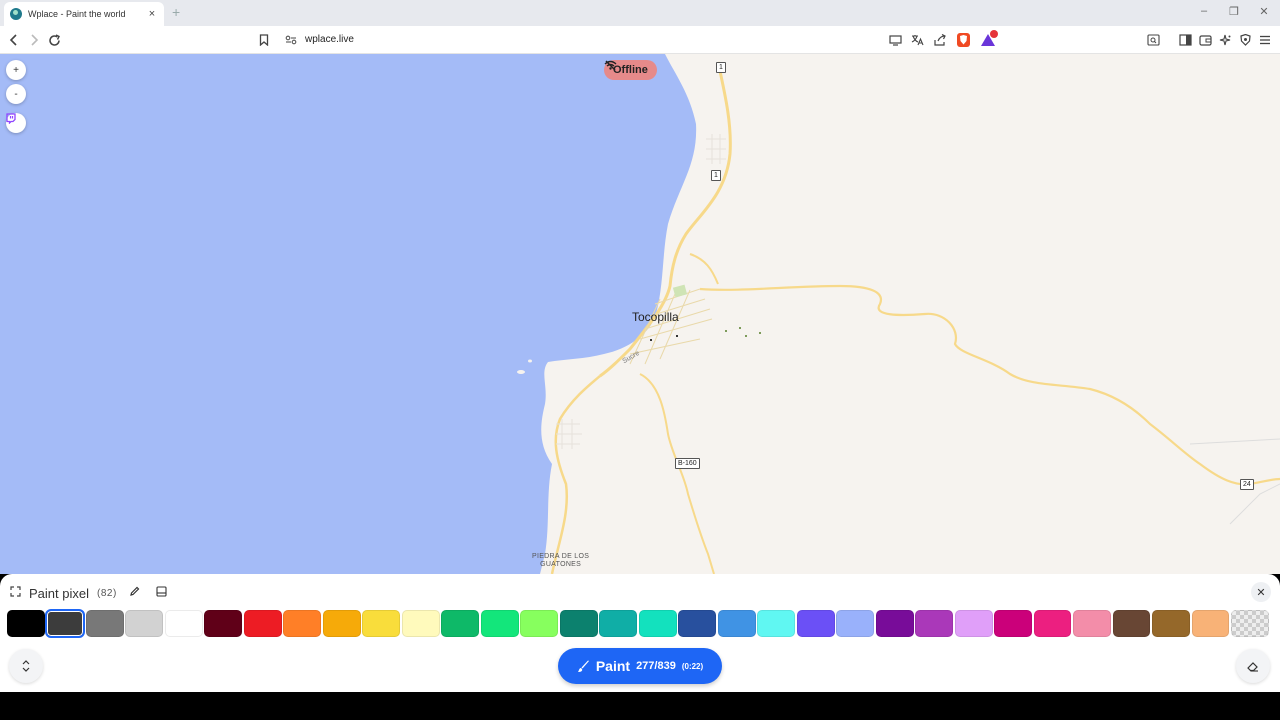  I want to click on color-swatch-transparent, so click(1250, 623).